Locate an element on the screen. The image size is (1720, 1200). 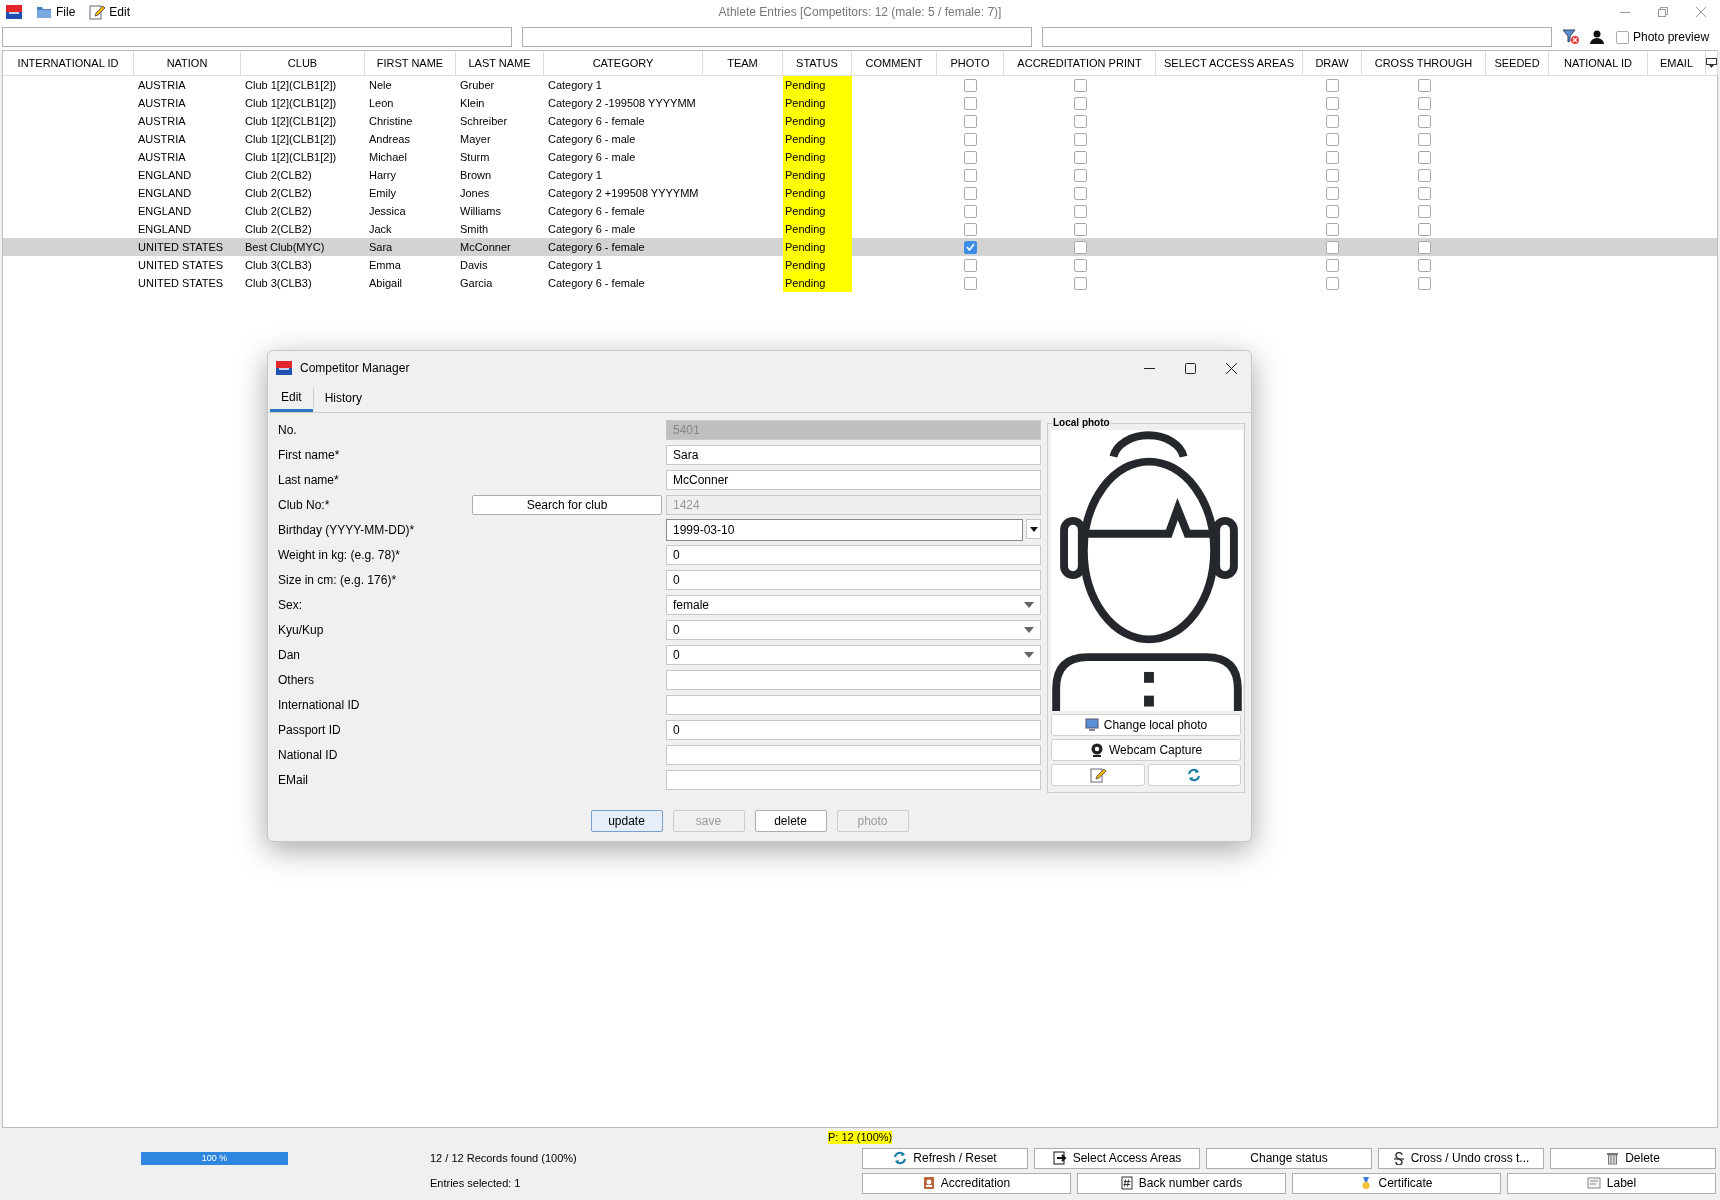
column-header: COMMENT is located at coordinates (894, 63).